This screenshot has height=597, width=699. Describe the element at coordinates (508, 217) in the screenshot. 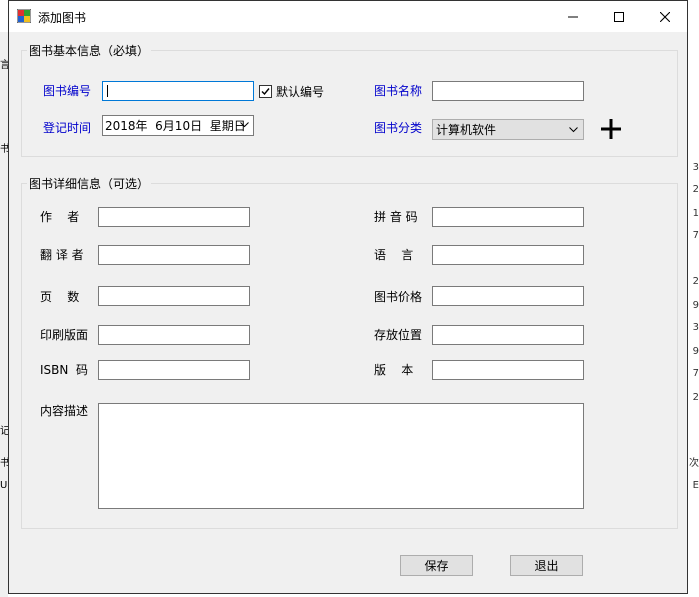

I see `pinyin-input` at that location.